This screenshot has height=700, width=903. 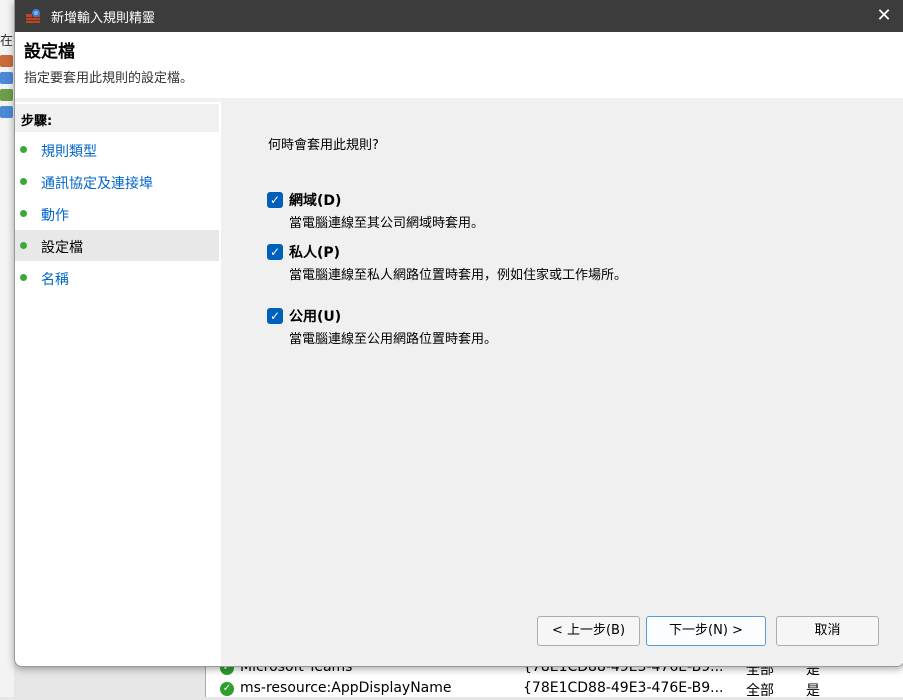 What do you see at coordinates (49, 52) in the screenshot?
I see `page-title: 設定檔` at bounding box center [49, 52].